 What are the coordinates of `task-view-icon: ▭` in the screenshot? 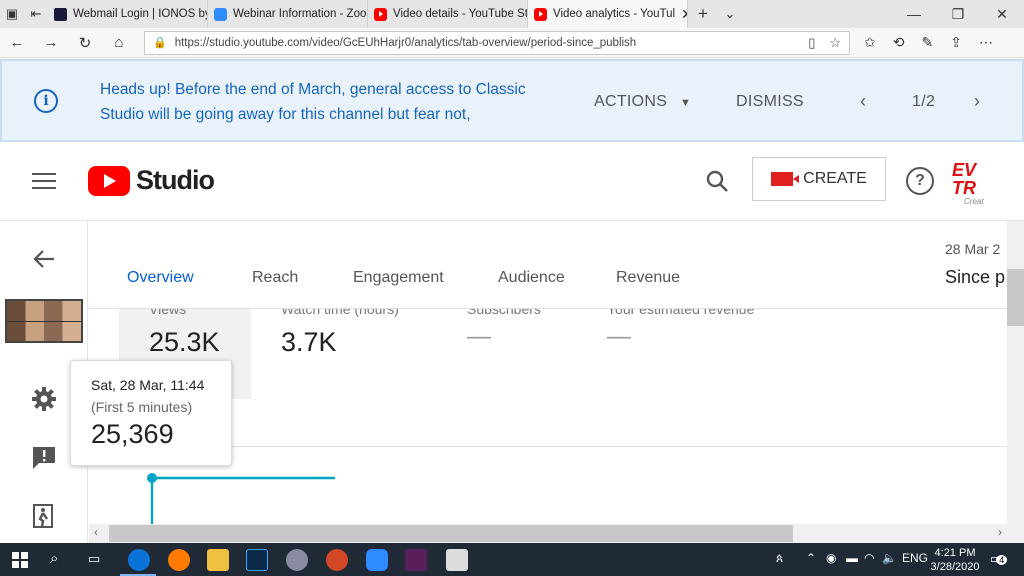 It's located at (94, 559).